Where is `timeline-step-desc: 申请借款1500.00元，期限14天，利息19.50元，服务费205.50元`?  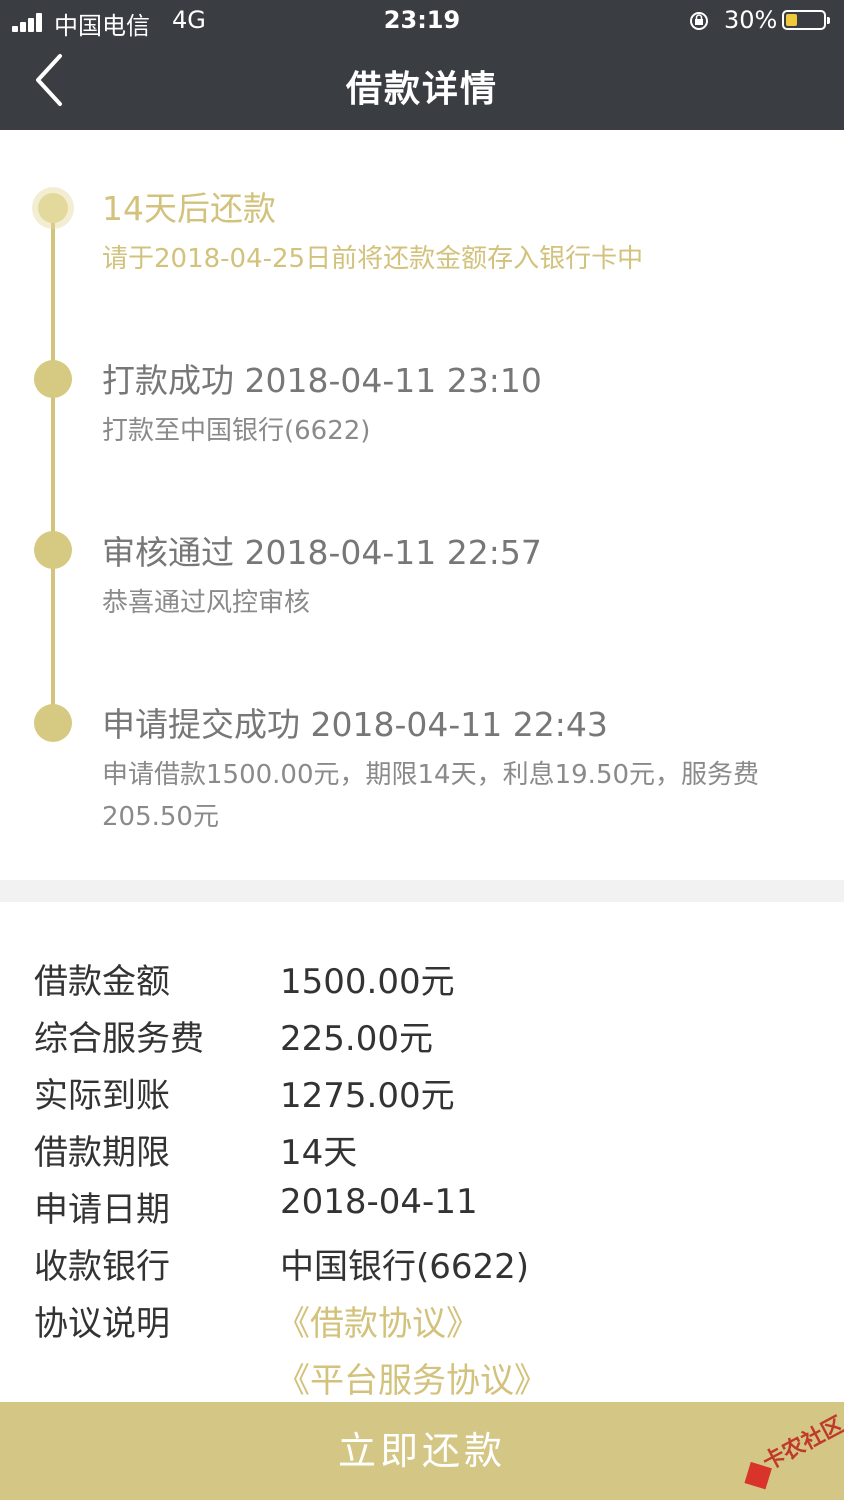 timeline-step-desc: 申请借款1500.00元，期限14天，利息19.50元，服务费205.50元 is located at coordinates (431, 796).